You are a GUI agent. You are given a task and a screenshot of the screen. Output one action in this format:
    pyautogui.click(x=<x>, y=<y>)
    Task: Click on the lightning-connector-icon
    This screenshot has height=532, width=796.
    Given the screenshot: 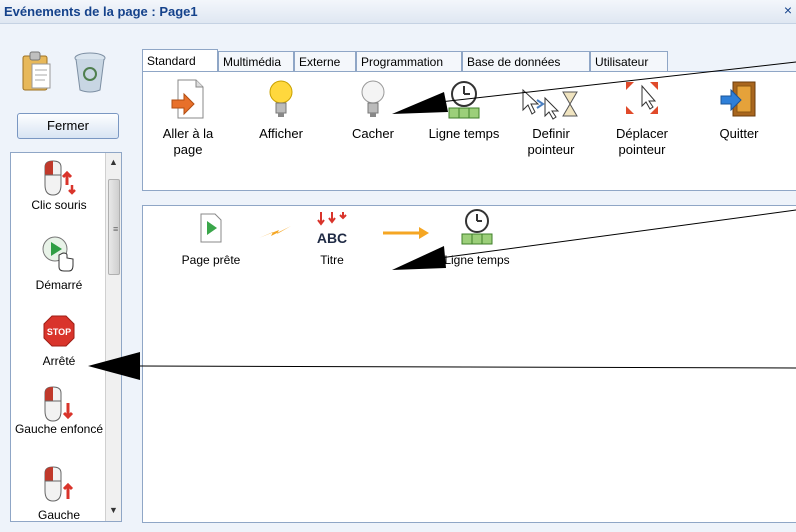 What is the action you would take?
    pyautogui.click(x=275, y=232)
    